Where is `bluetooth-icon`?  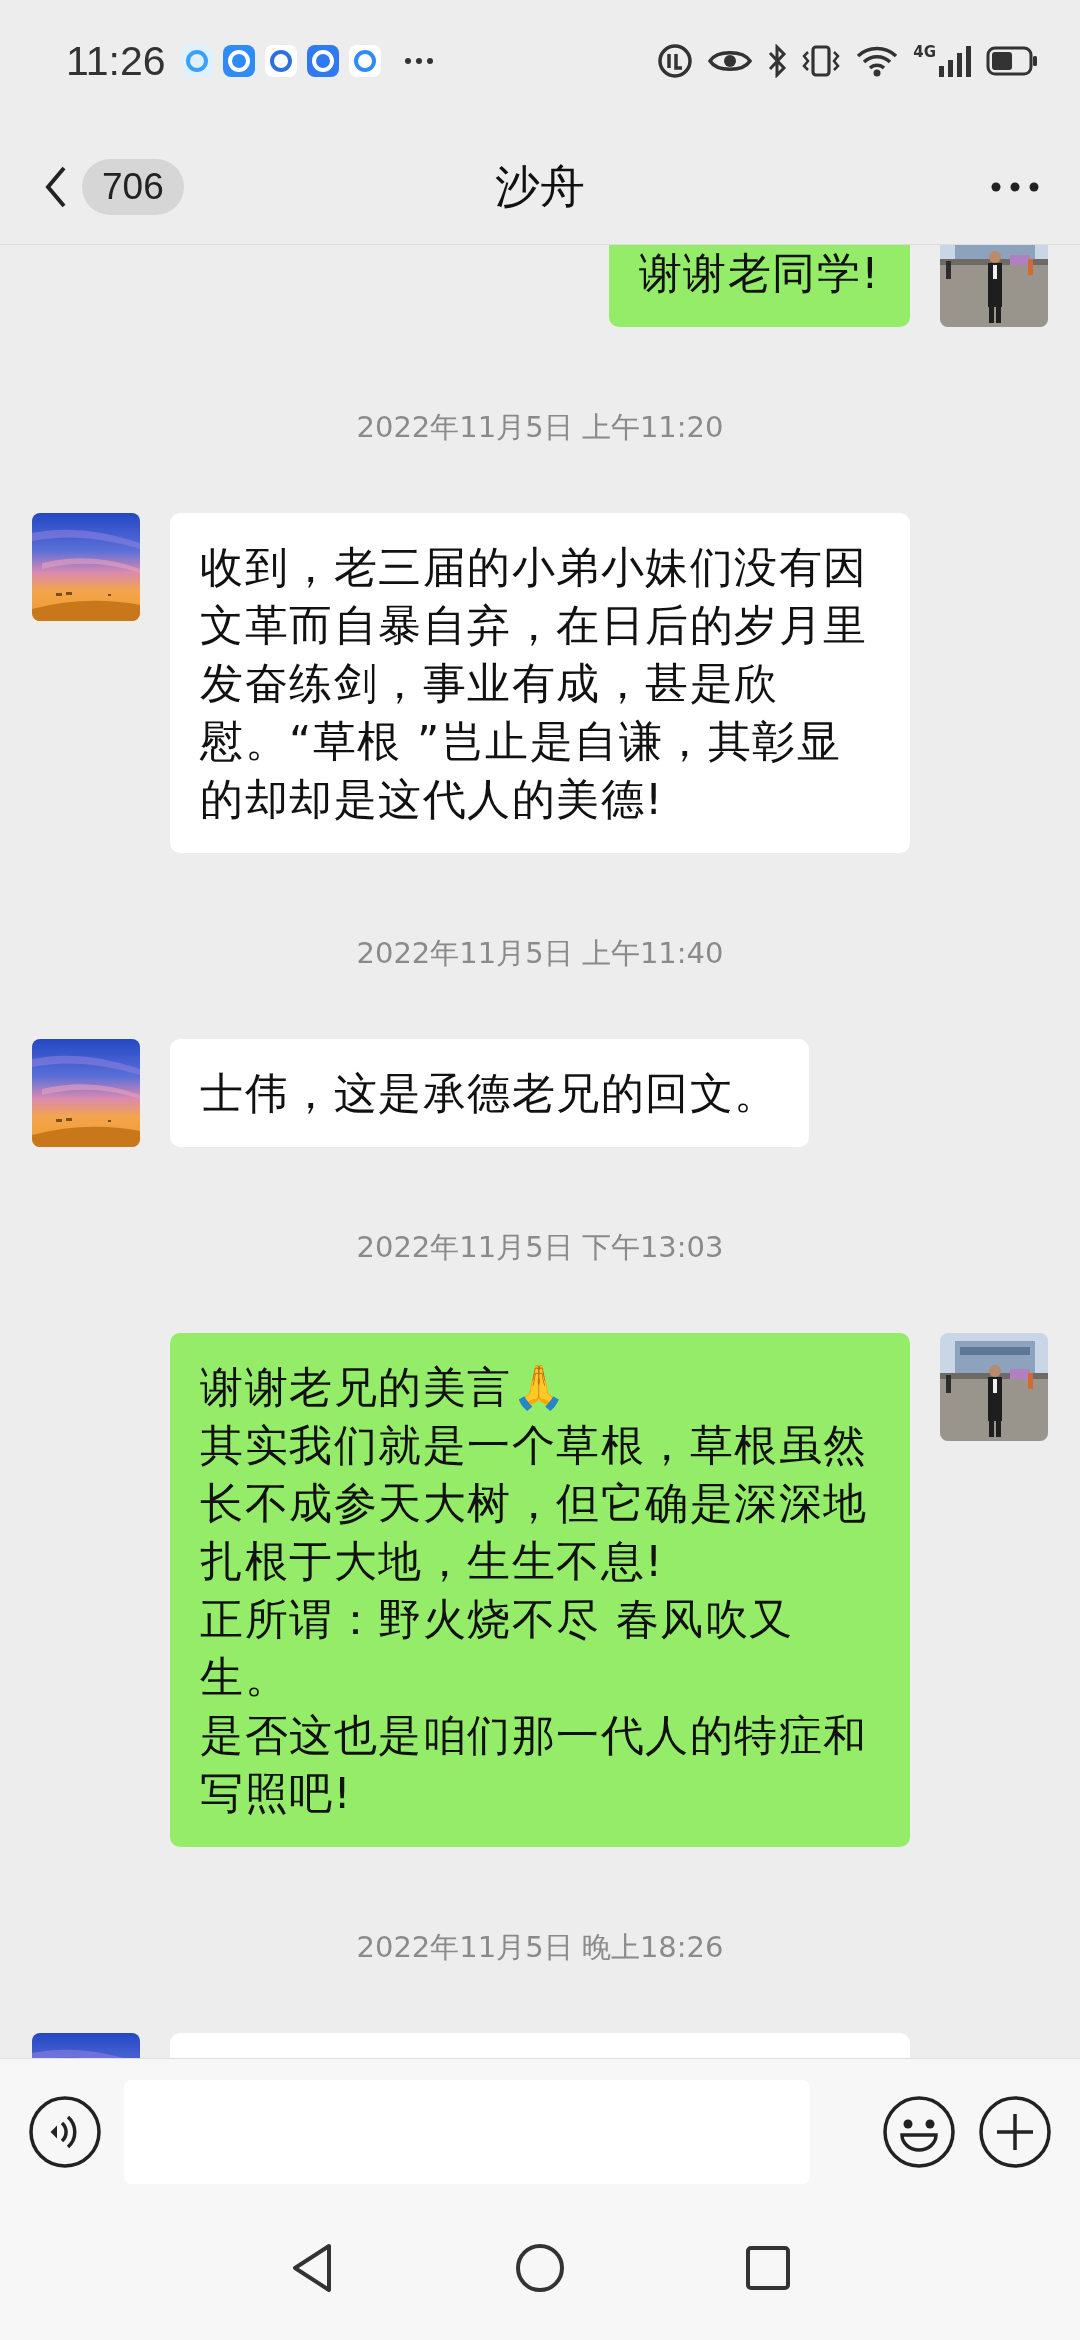
bluetooth-icon is located at coordinates (777, 61).